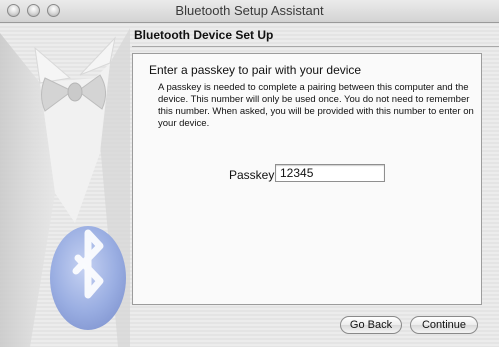 The width and height of the screenshot is (499, 347). I want to click on panel-title: Enter a passkey to pair with your device, so click(255, 70).